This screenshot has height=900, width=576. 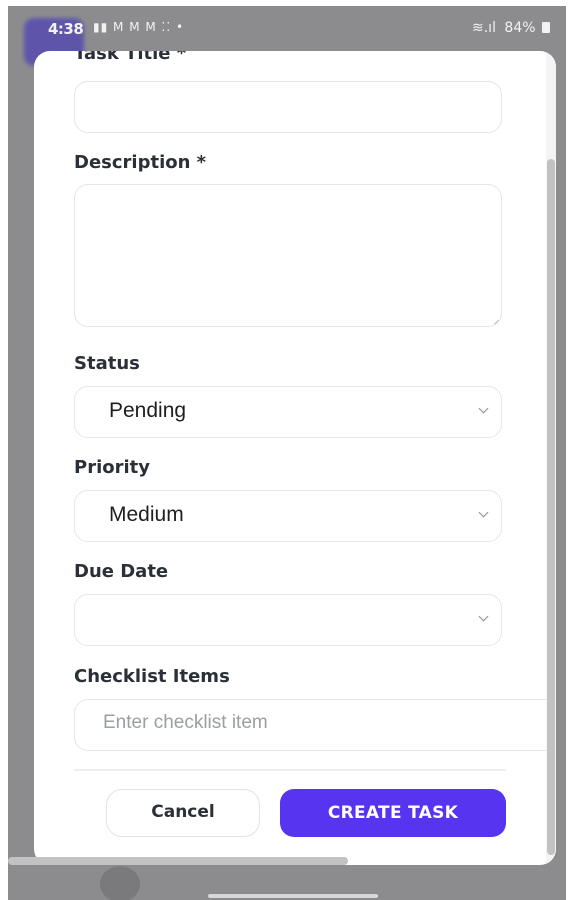 What do you see at coordinates (288, 412) in the screenshot?
I see `status-select: Pending` at bounding box center [288, 412].